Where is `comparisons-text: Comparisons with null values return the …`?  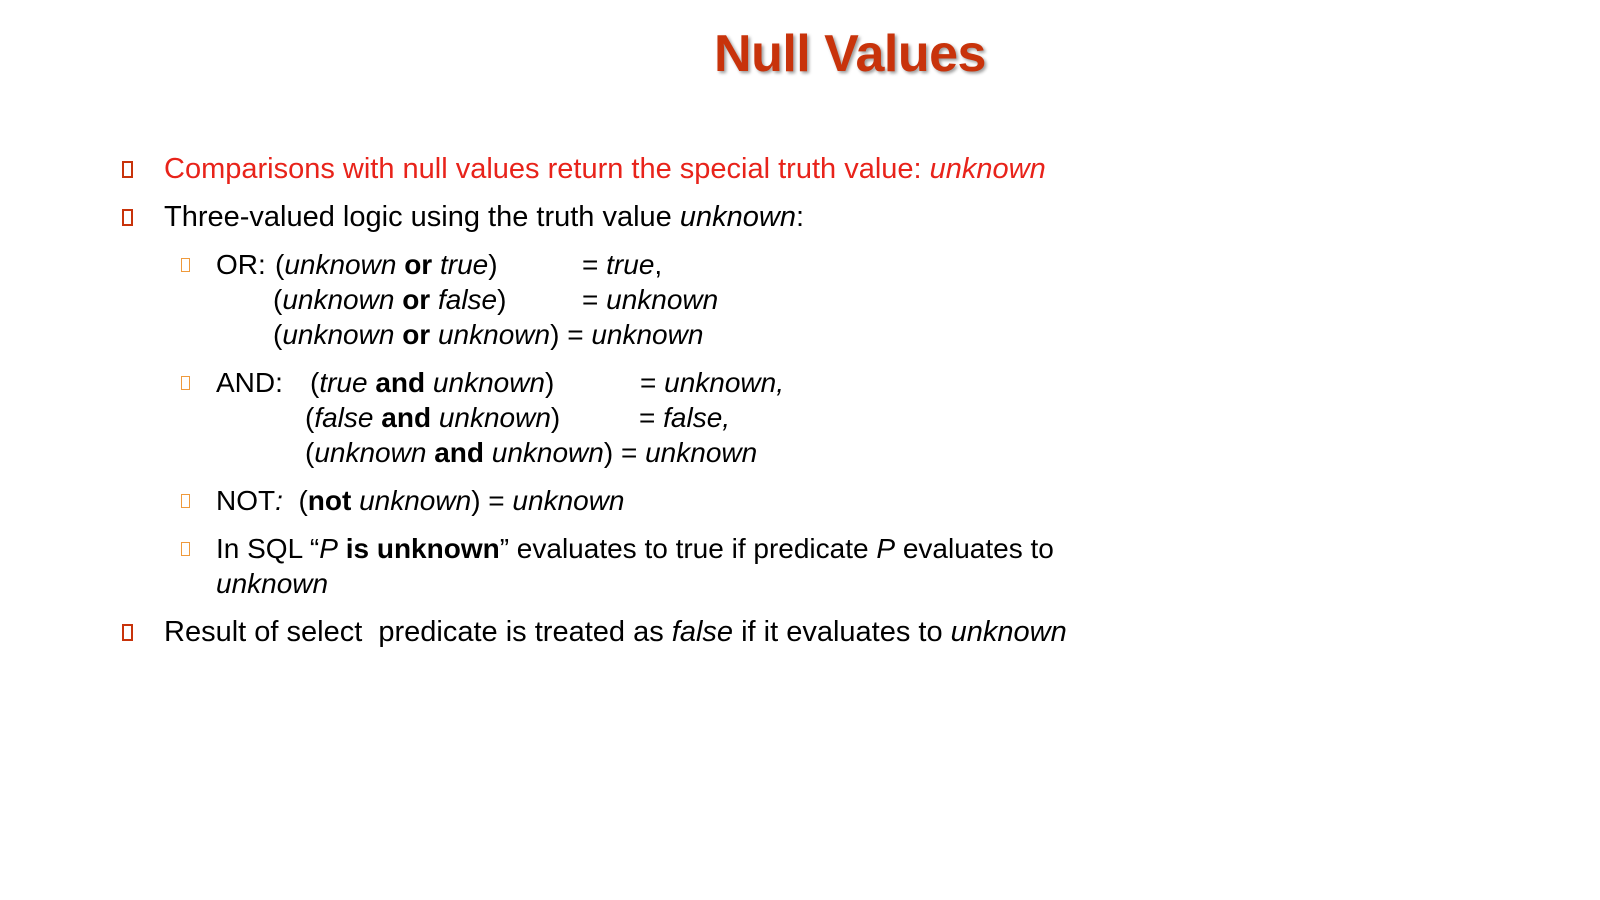 comparisons-text: Comparisons with null values return the … is located at coordinates (547, 169).